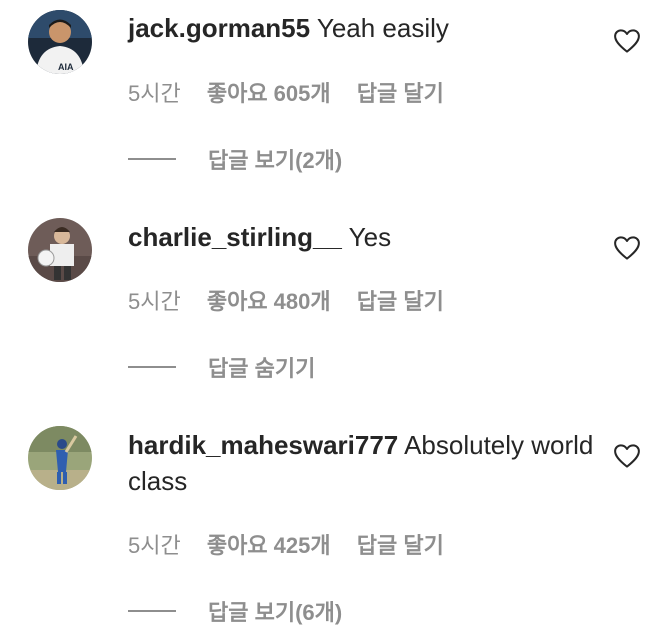  I want to click on avatar: AIA, so click(60, 42).